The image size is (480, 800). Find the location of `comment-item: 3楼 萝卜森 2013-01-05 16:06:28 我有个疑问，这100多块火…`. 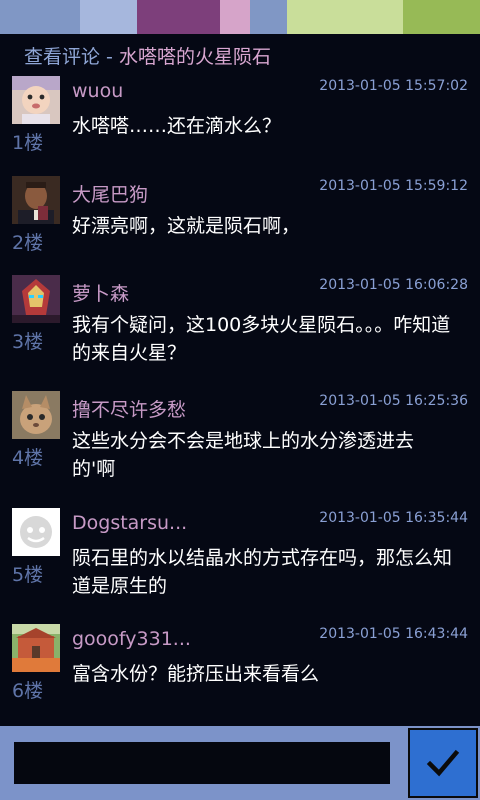

comment-item: 3楼 萝卜森 2013-01-05 16:06:28 我有个疑问，这100多块火… is located at coordinates (240, 325).